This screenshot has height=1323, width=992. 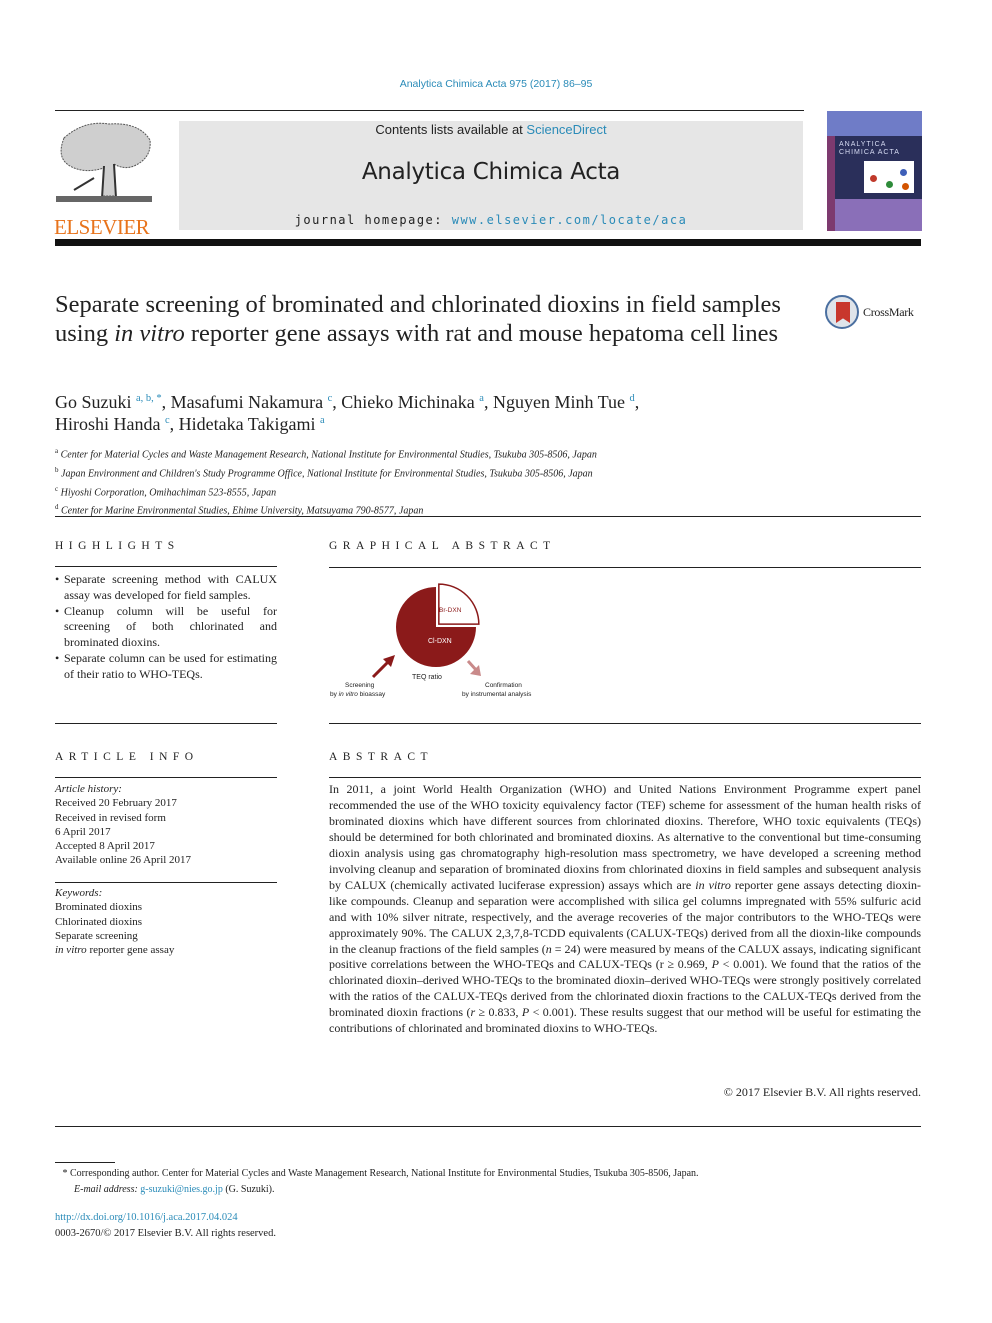 What do you see at coordinates (488, 242) in the screenshot?
I see `header-thick-rule` at bounding box center [488, 242].